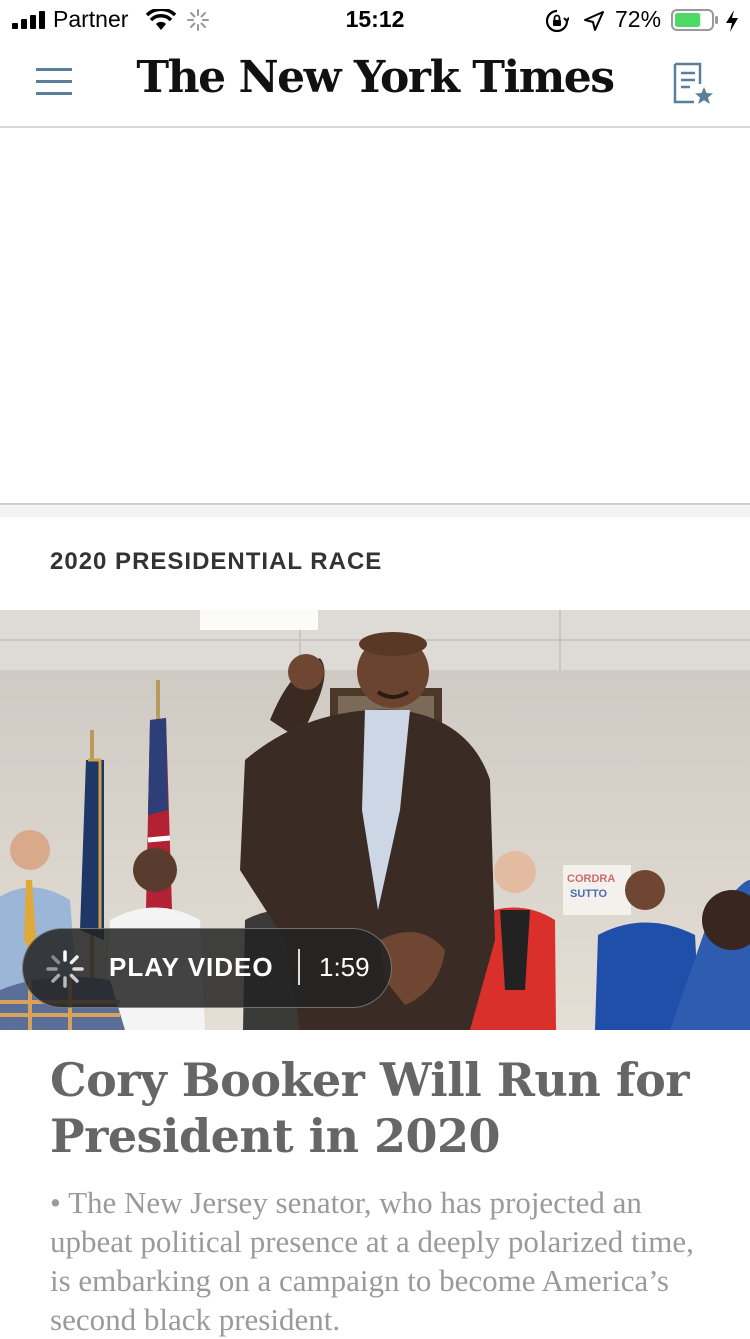 This screenshot has height=1339, width=750. I want to click on battery-percent: 72%, so click(638, 19).